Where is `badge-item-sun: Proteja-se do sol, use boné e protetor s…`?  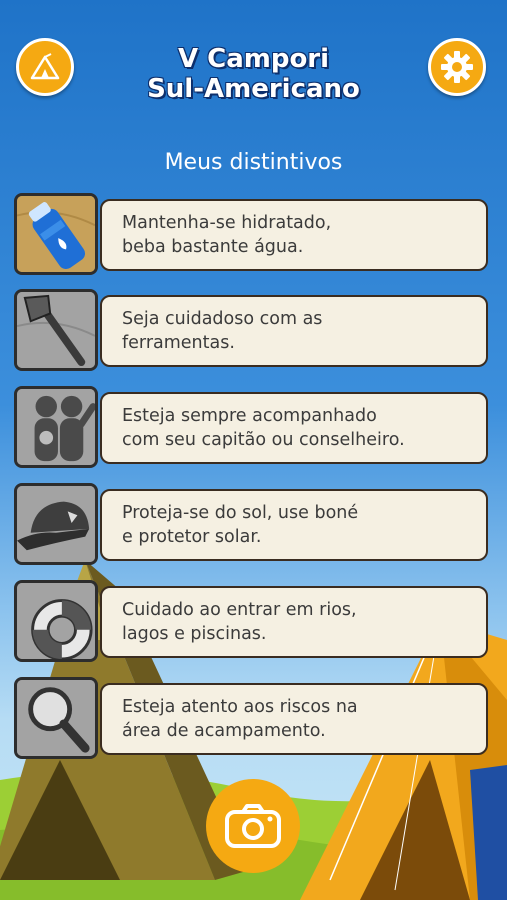
badge-item-sun: Proteja-se do sol, use boné e protetor s… is located at coordinates (251, 524).